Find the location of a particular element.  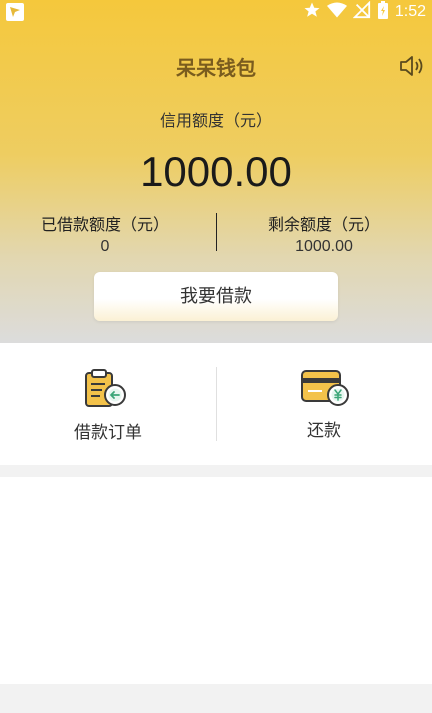

repay-card-icon is located at coordinates (325, 390).